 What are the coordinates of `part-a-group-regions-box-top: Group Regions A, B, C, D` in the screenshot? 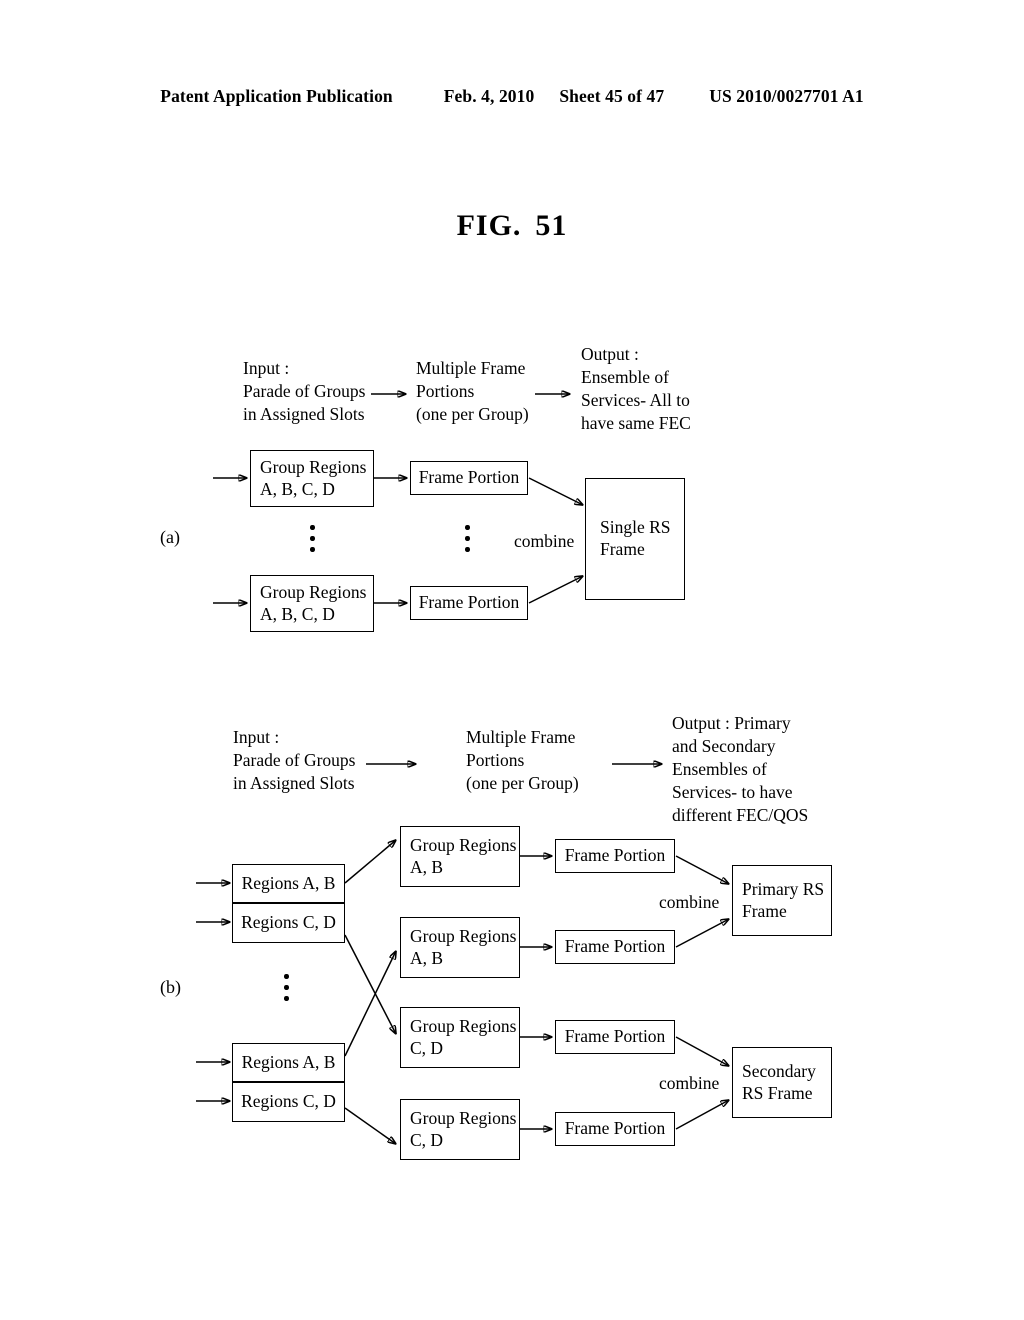 It's located at (312, 478).